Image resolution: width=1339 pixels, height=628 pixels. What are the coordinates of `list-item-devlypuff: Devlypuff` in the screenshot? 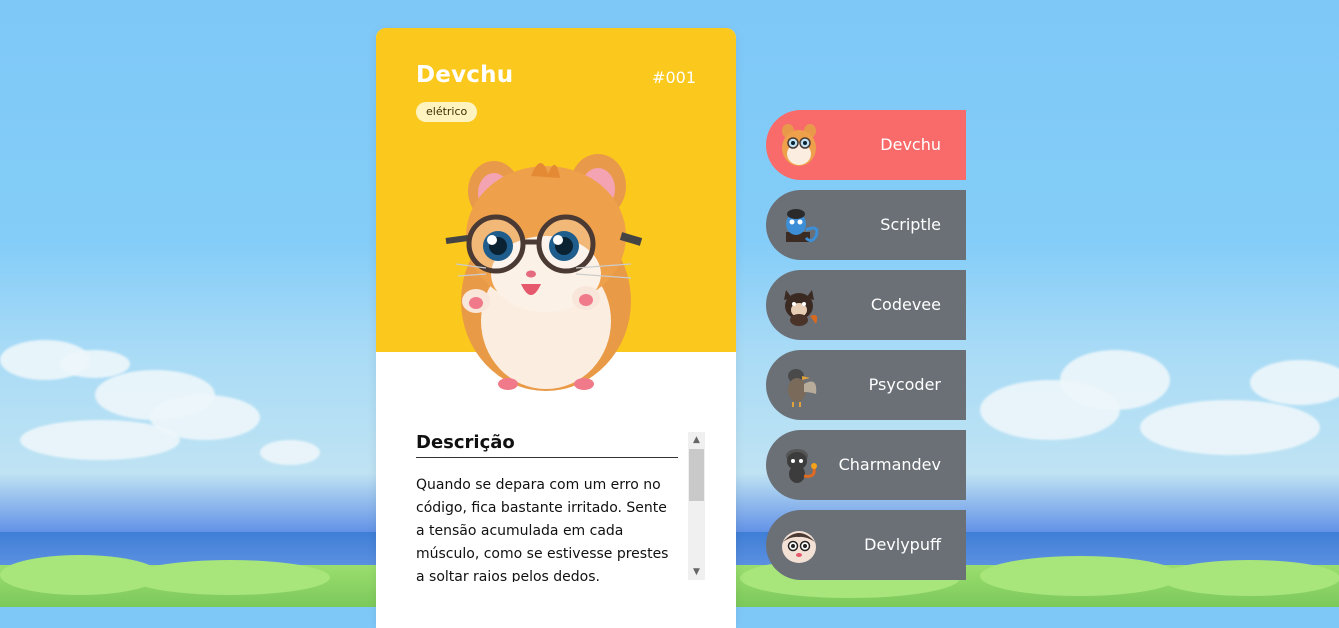 It's located at (866, 545).